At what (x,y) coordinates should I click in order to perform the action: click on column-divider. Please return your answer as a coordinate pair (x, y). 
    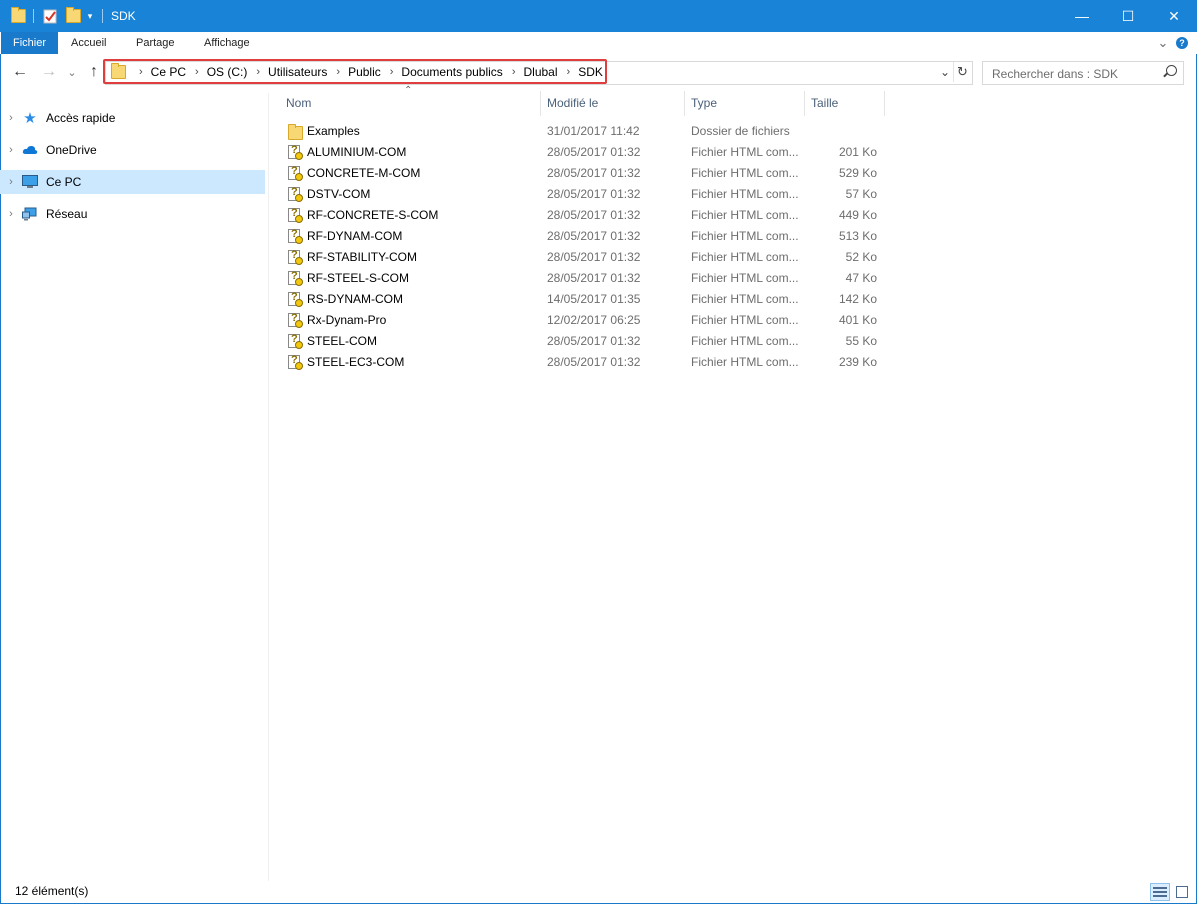
    Looking at the image, I should click on (884, 103).